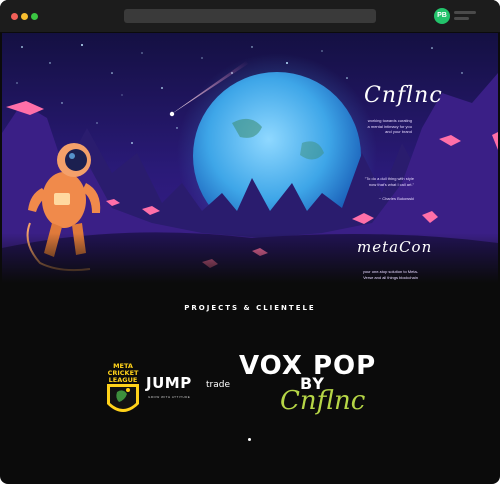 This screenshot has width=500, height=484. I want to click on maximize-window-button, so click(34, 16).